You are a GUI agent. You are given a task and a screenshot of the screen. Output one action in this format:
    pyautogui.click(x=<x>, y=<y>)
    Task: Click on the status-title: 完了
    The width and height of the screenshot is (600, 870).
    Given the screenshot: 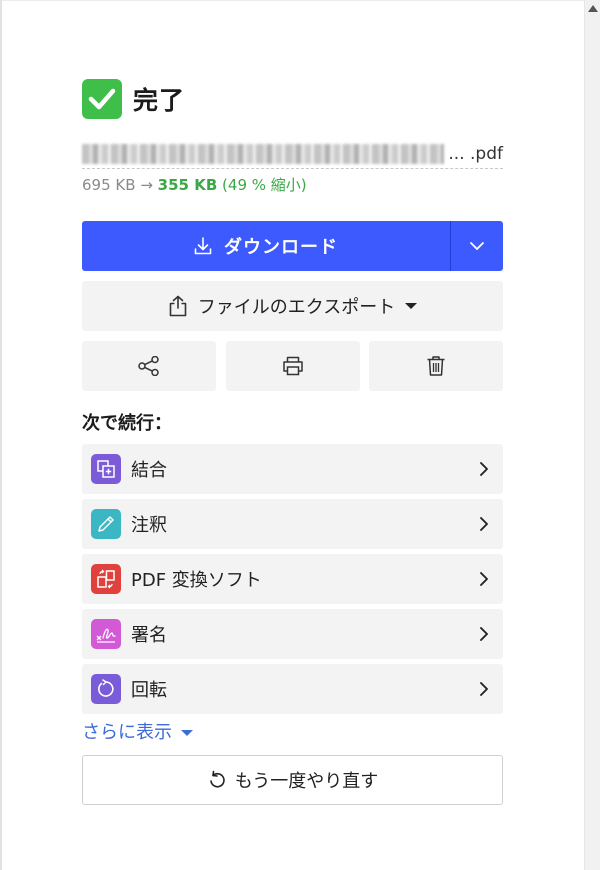 What is the action you would take?
    pyautogui.click(x=159, y=100)
    